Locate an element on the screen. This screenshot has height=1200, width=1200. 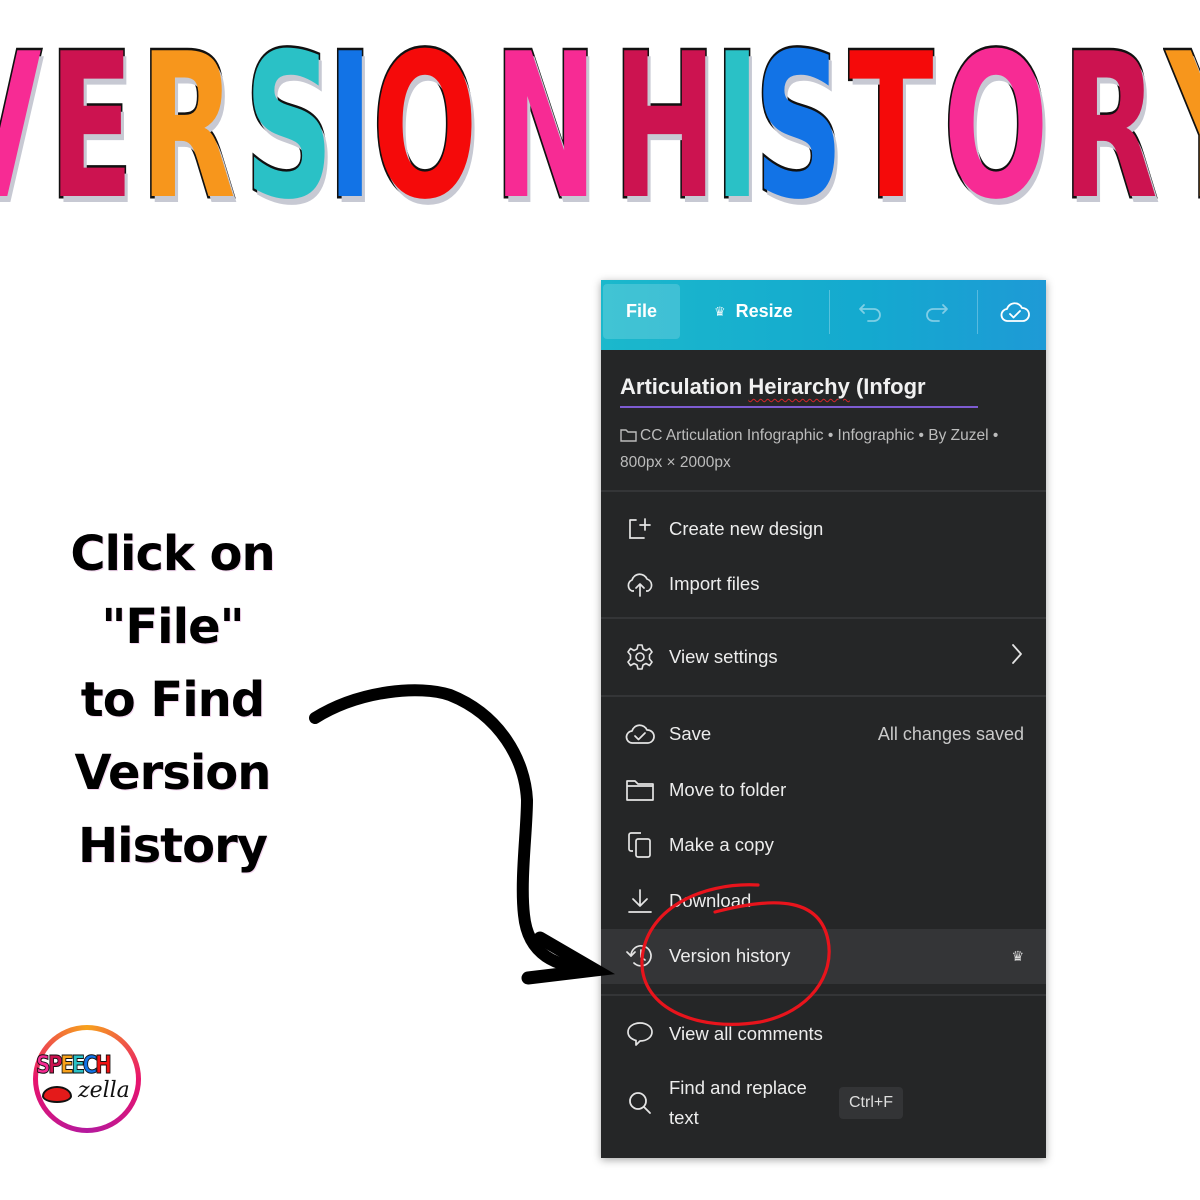
curved-arrow is located at coordinates (455, 830).